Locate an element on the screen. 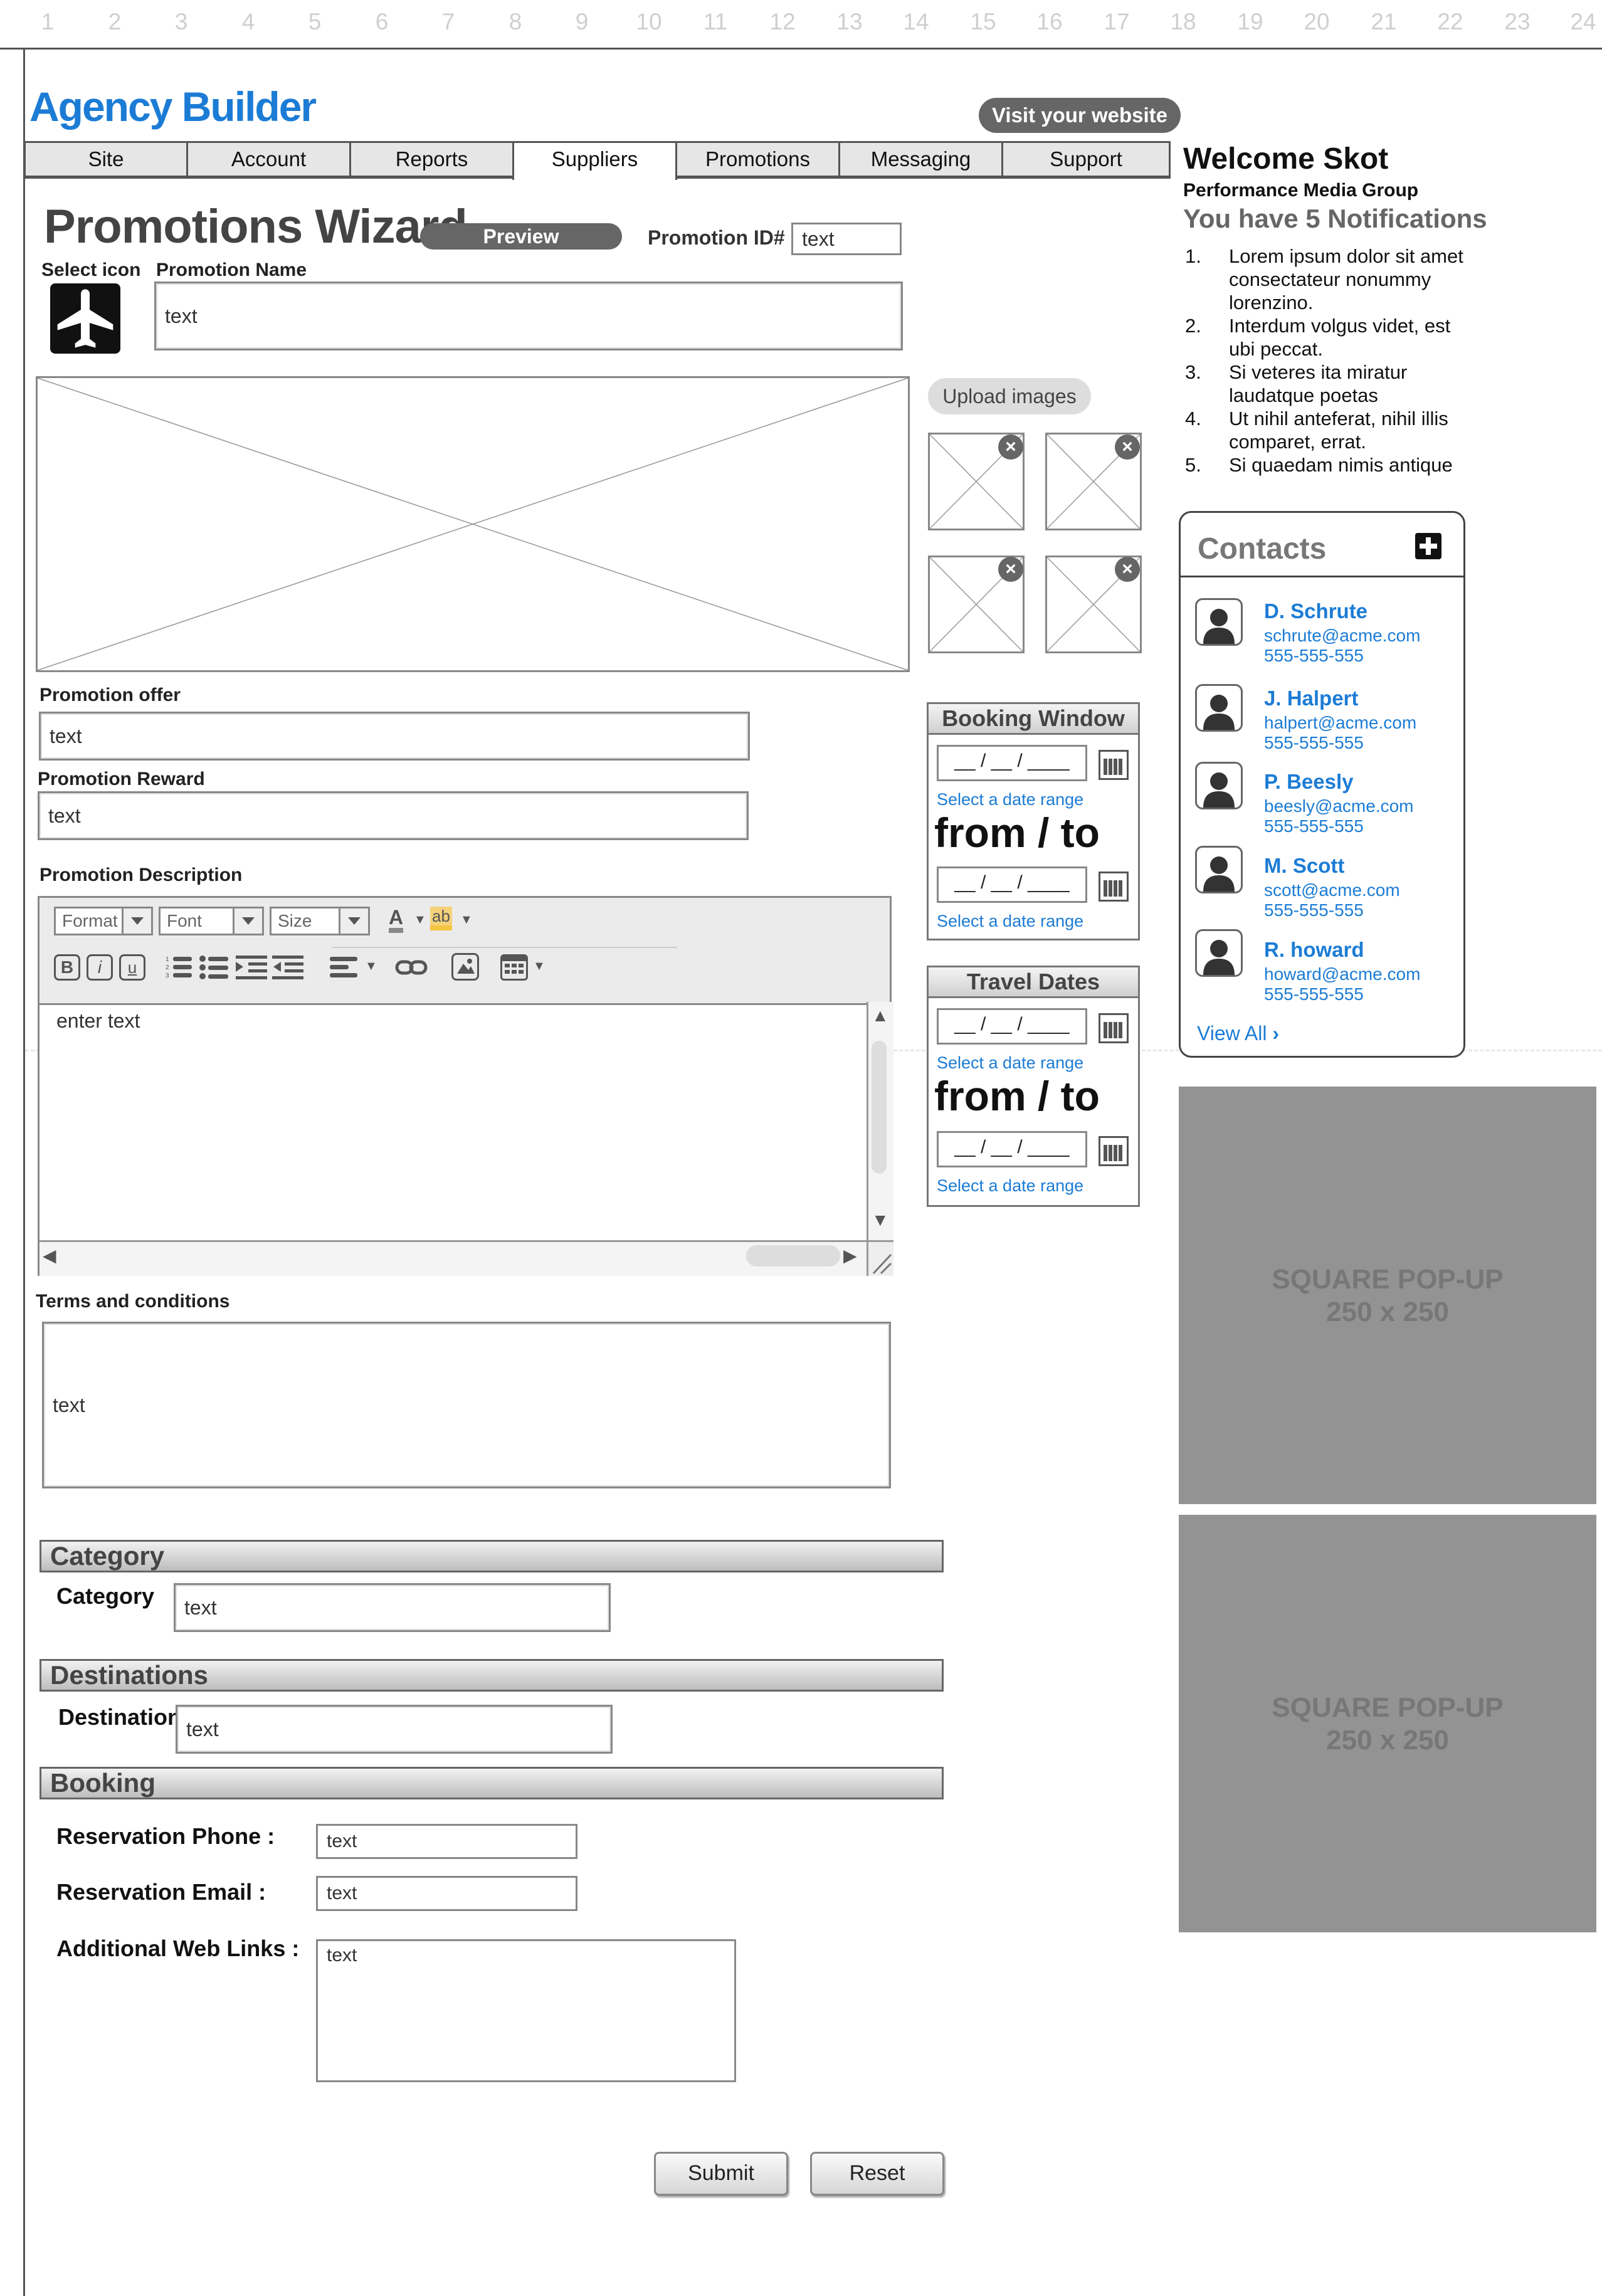 This screenshot has height=2296, width=1602. app-logo: Agency Builder is located at coordinates (173, 106).